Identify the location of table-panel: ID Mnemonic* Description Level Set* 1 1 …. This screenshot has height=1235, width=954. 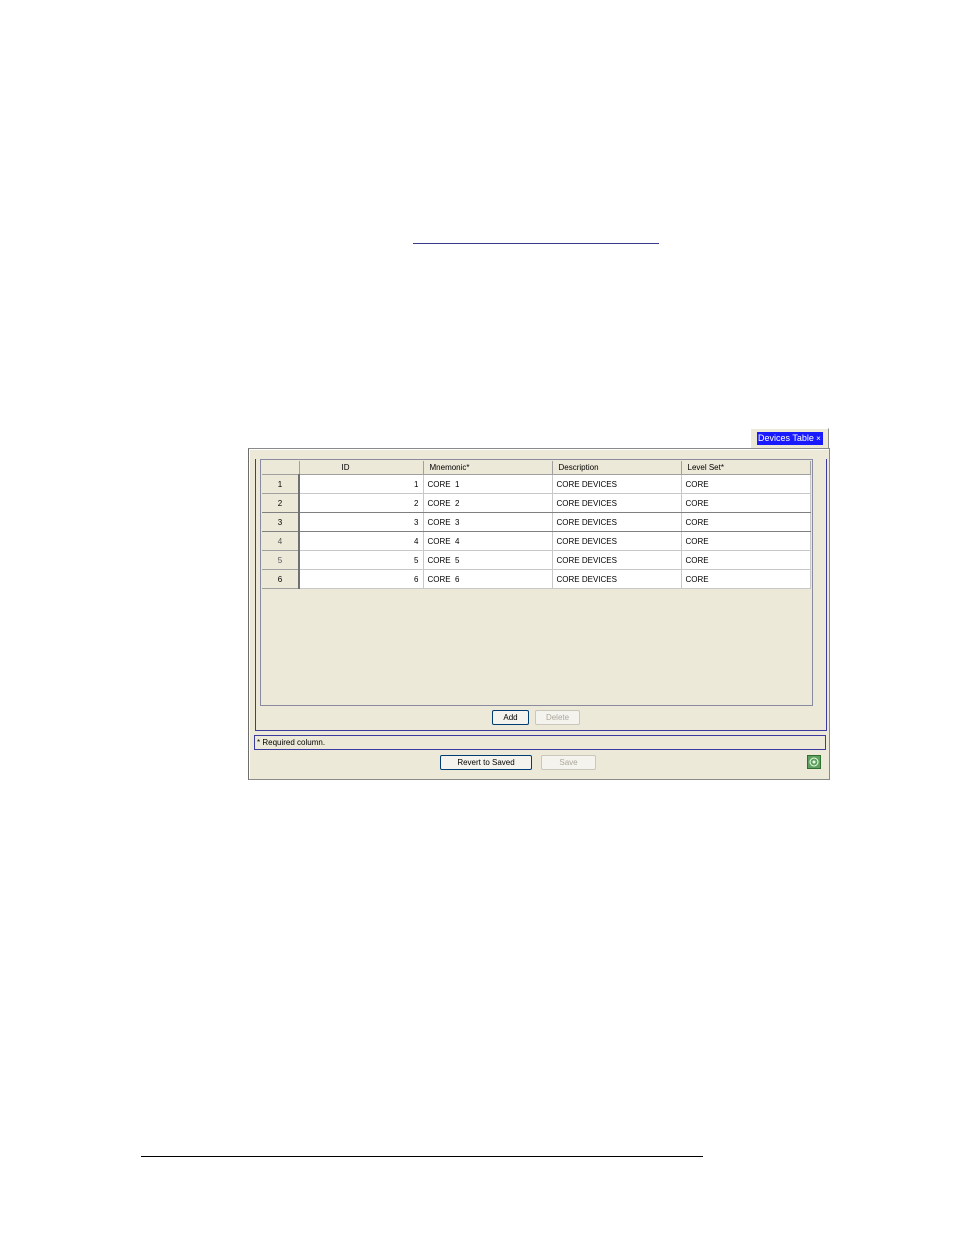
(541, 595).